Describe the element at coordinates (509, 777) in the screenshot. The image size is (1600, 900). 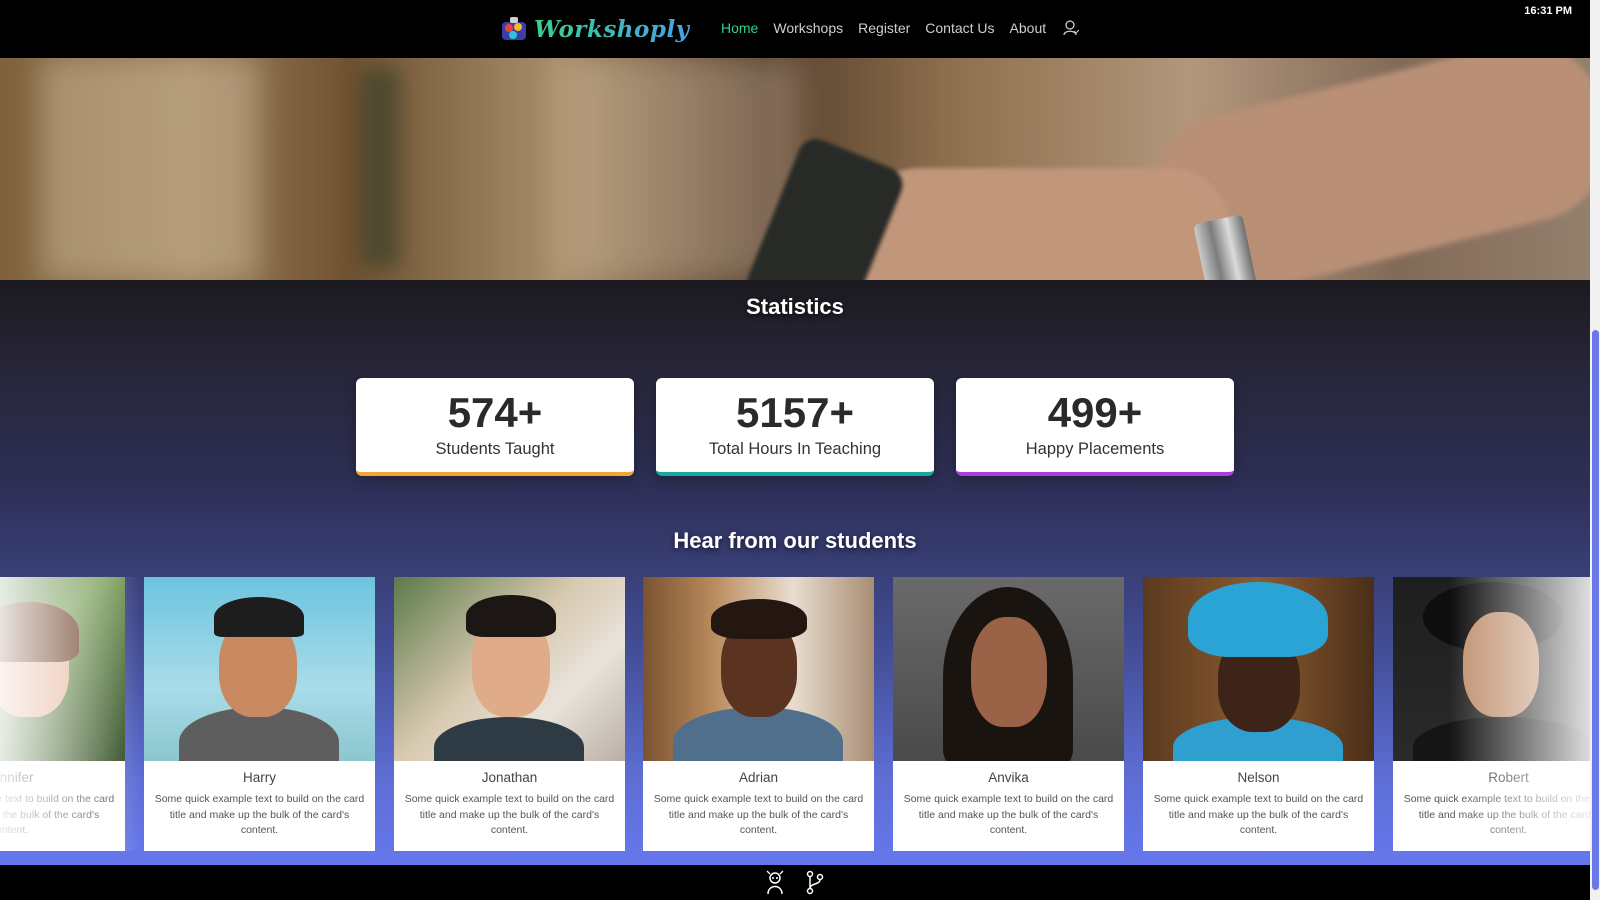
I see `student-name: Jonathan` at that location.